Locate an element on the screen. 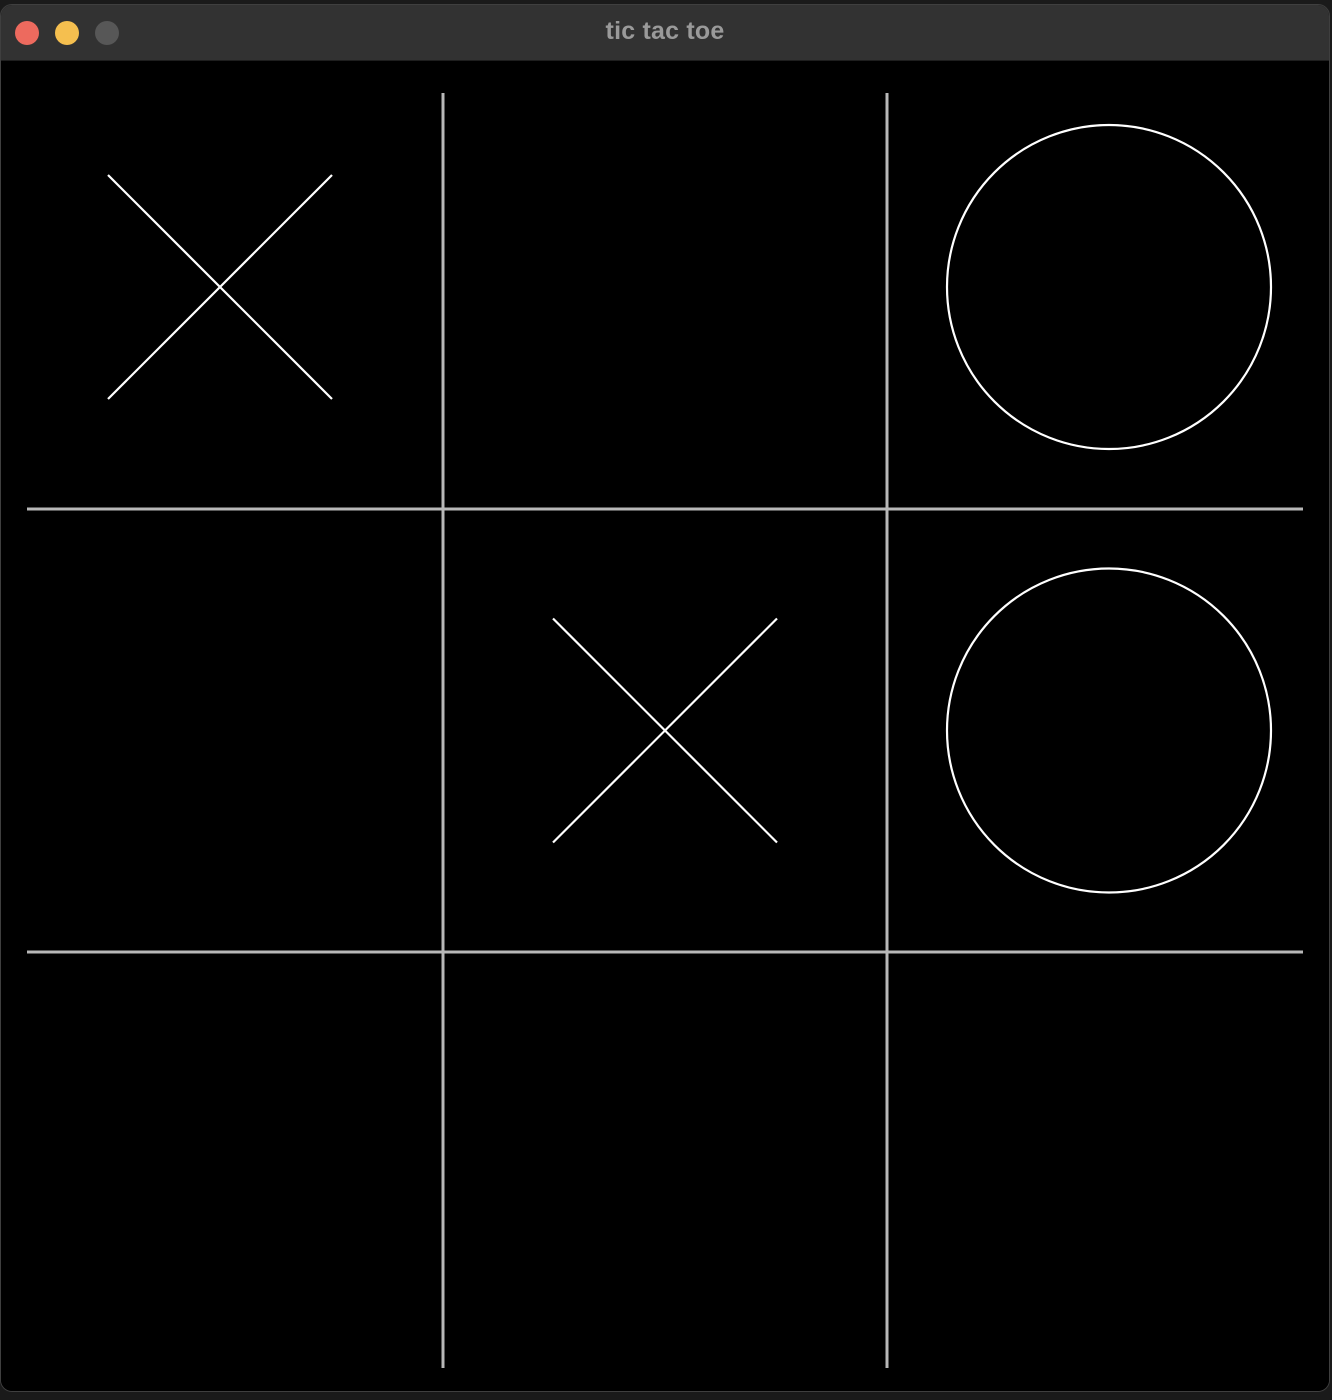 This screenshot has height=1400, width=1332. cell-r1-c1 is located at coordinates (222, 285).